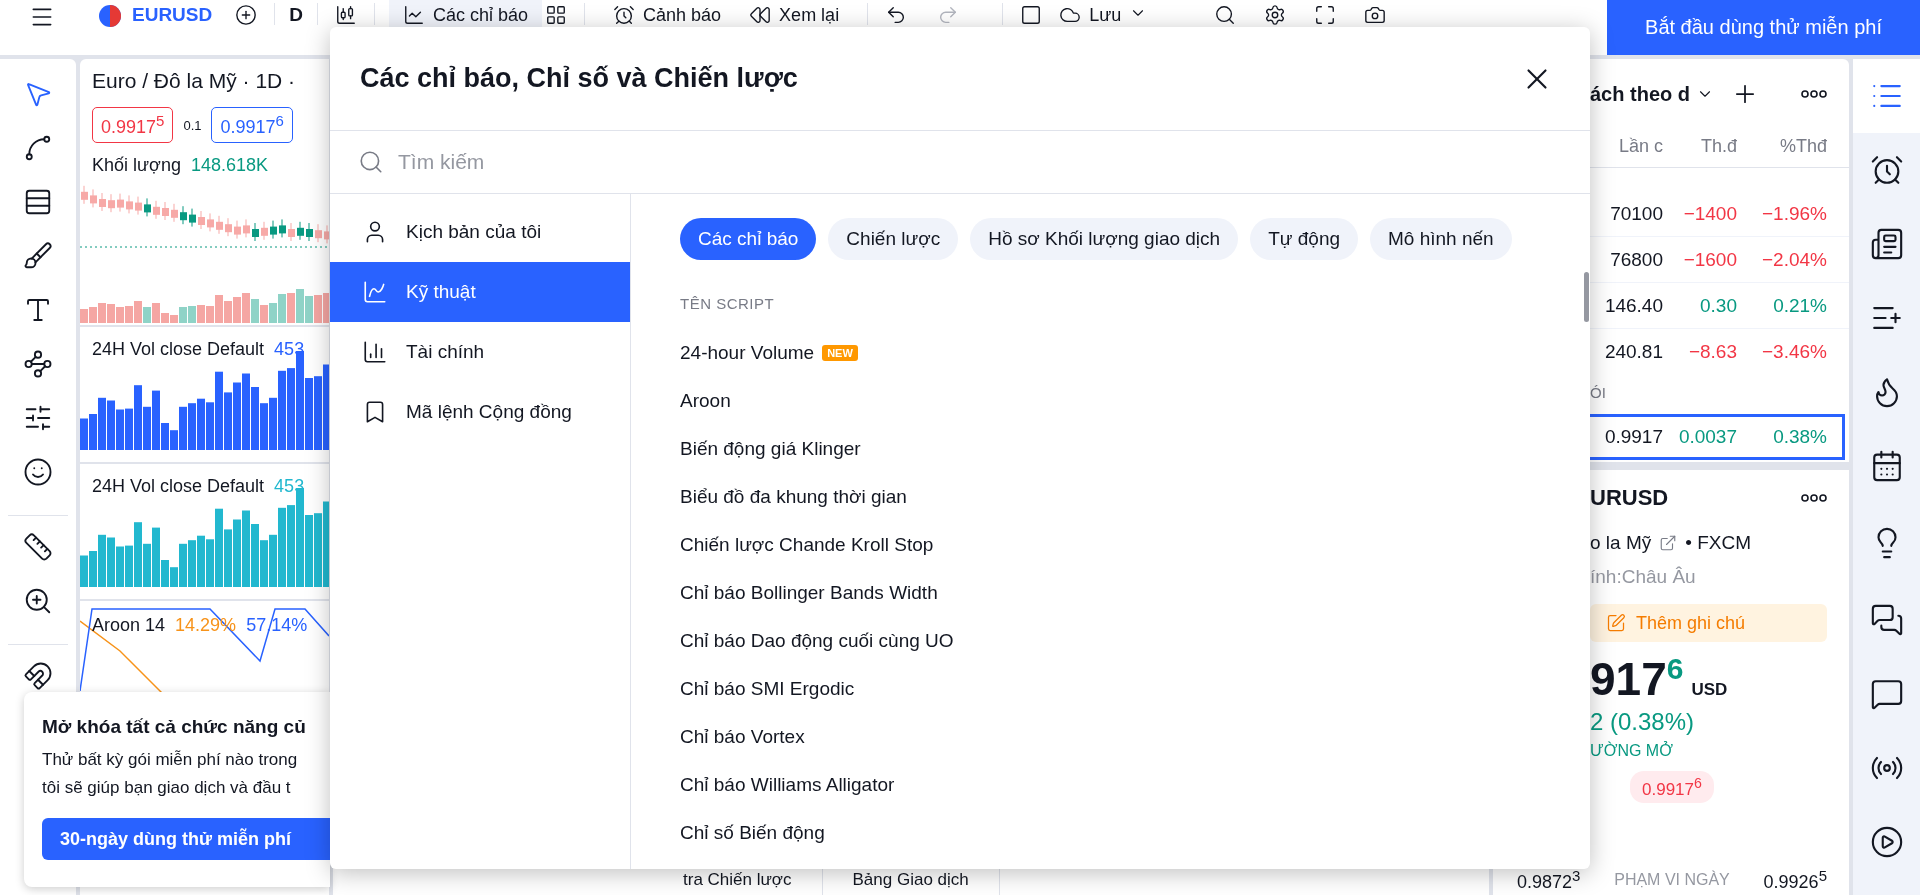 The width and height of the screenshot is (1920, 895). I want to click on currency-label: USD, so click(1709, 690).